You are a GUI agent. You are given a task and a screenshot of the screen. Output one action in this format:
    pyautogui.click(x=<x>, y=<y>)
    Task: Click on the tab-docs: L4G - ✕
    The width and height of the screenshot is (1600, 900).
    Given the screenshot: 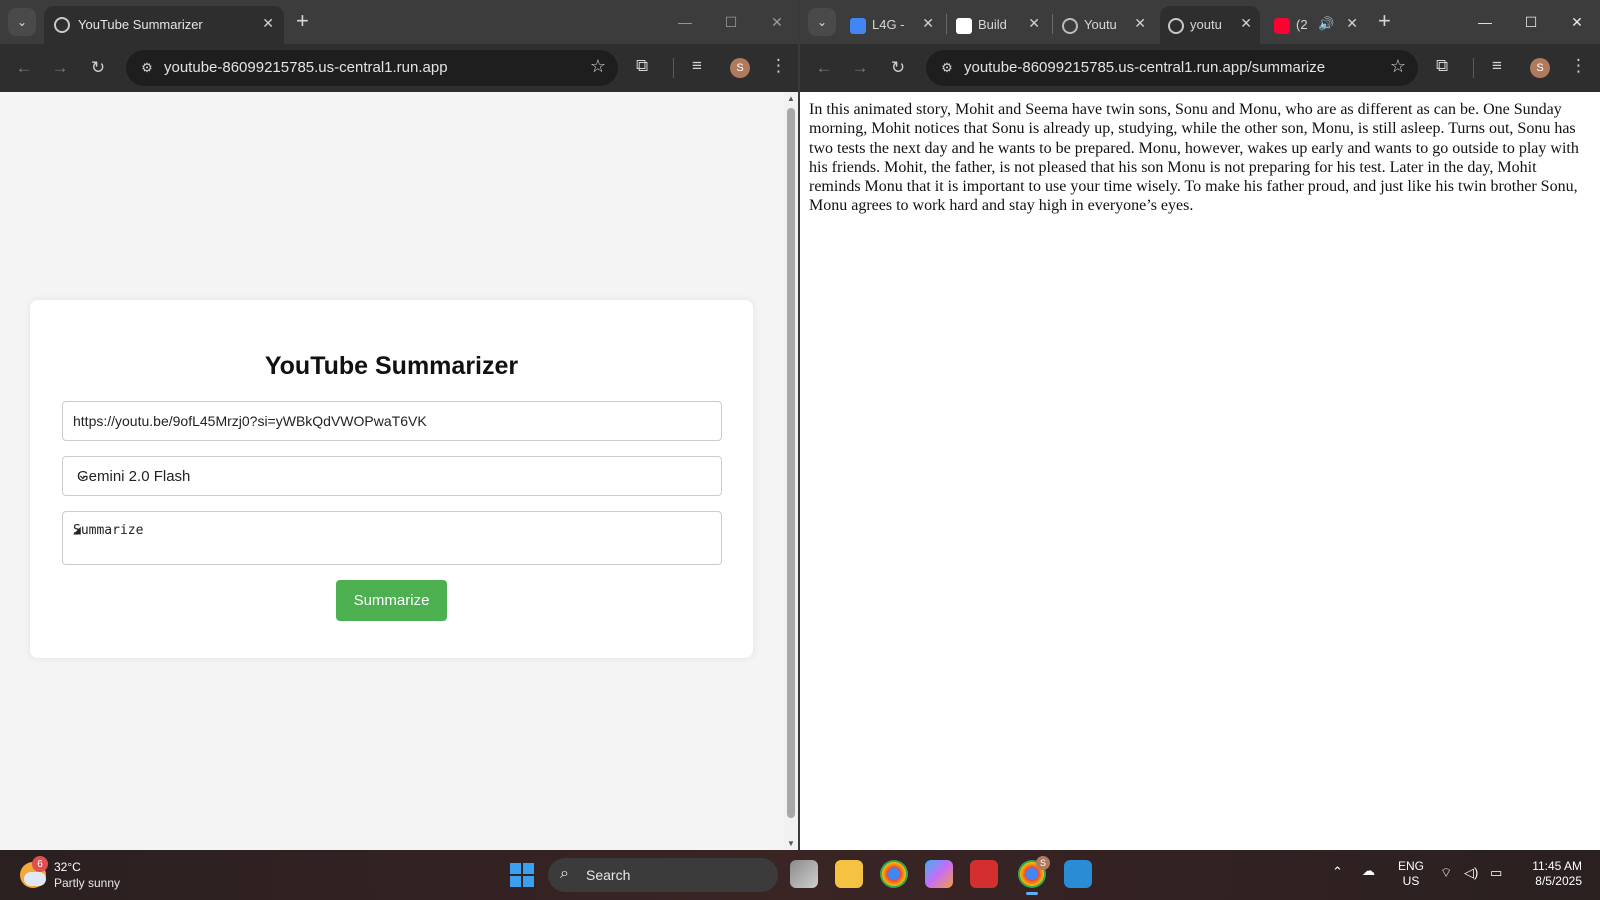 What is the action you would take?
    pyautogui.click(x=892, y=25)
    